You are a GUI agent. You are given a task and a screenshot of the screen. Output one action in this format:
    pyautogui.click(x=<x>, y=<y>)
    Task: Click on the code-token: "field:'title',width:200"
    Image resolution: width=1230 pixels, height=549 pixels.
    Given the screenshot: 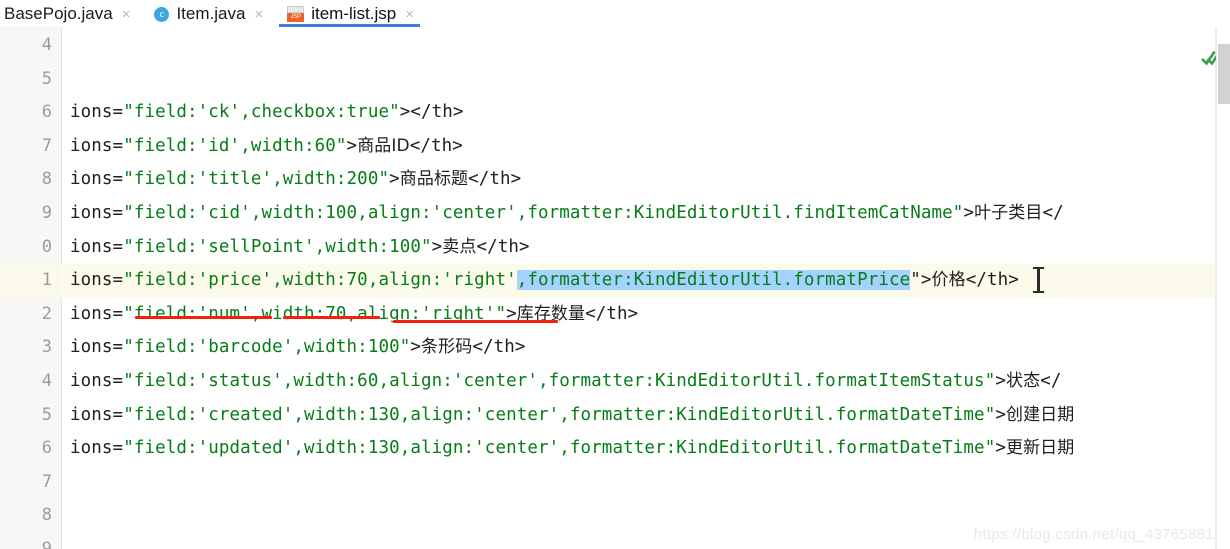 What is the action you would take?
    pyautogui.click(x=256, y=179)
    